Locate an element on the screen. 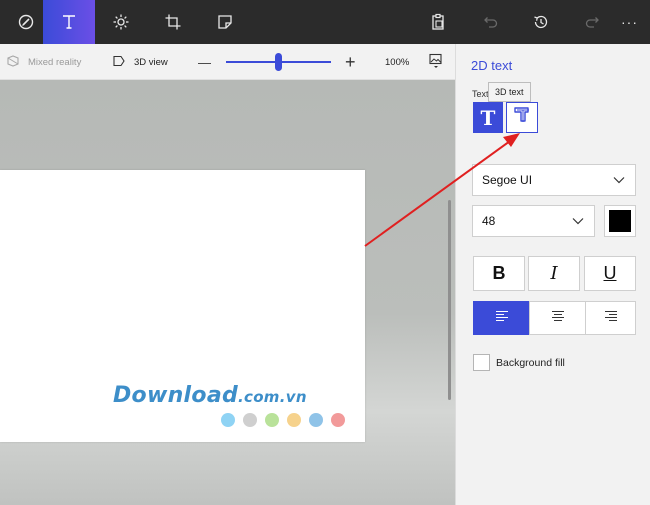 The image size is (650, 505). 3d-text-button is located at coordinates (522, 117).